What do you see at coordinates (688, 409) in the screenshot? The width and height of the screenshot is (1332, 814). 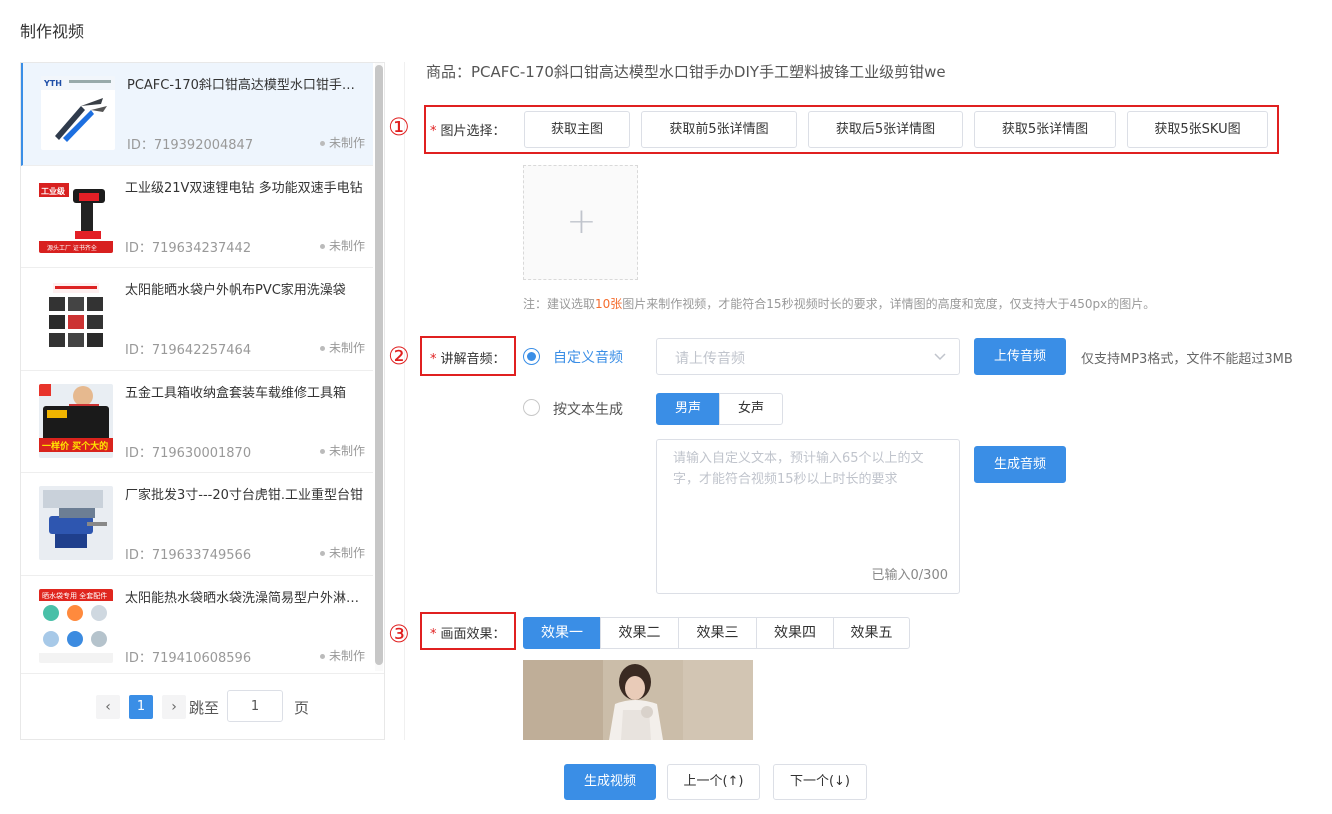 I see `voice-male-toggle: 男声` at bounding box center [688, 409].